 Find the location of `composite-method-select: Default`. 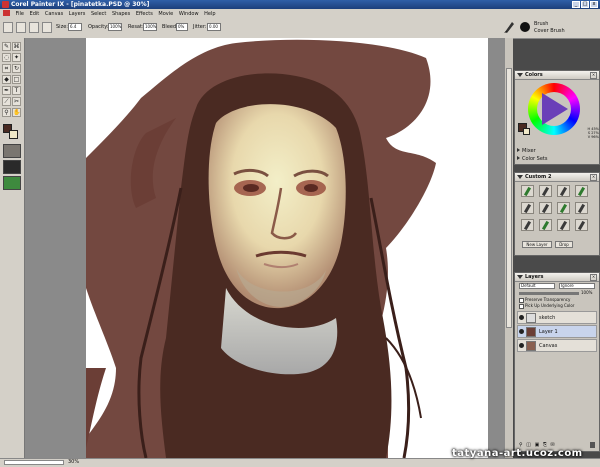

composite-method-select: Default is located at coordinates (537, 286).